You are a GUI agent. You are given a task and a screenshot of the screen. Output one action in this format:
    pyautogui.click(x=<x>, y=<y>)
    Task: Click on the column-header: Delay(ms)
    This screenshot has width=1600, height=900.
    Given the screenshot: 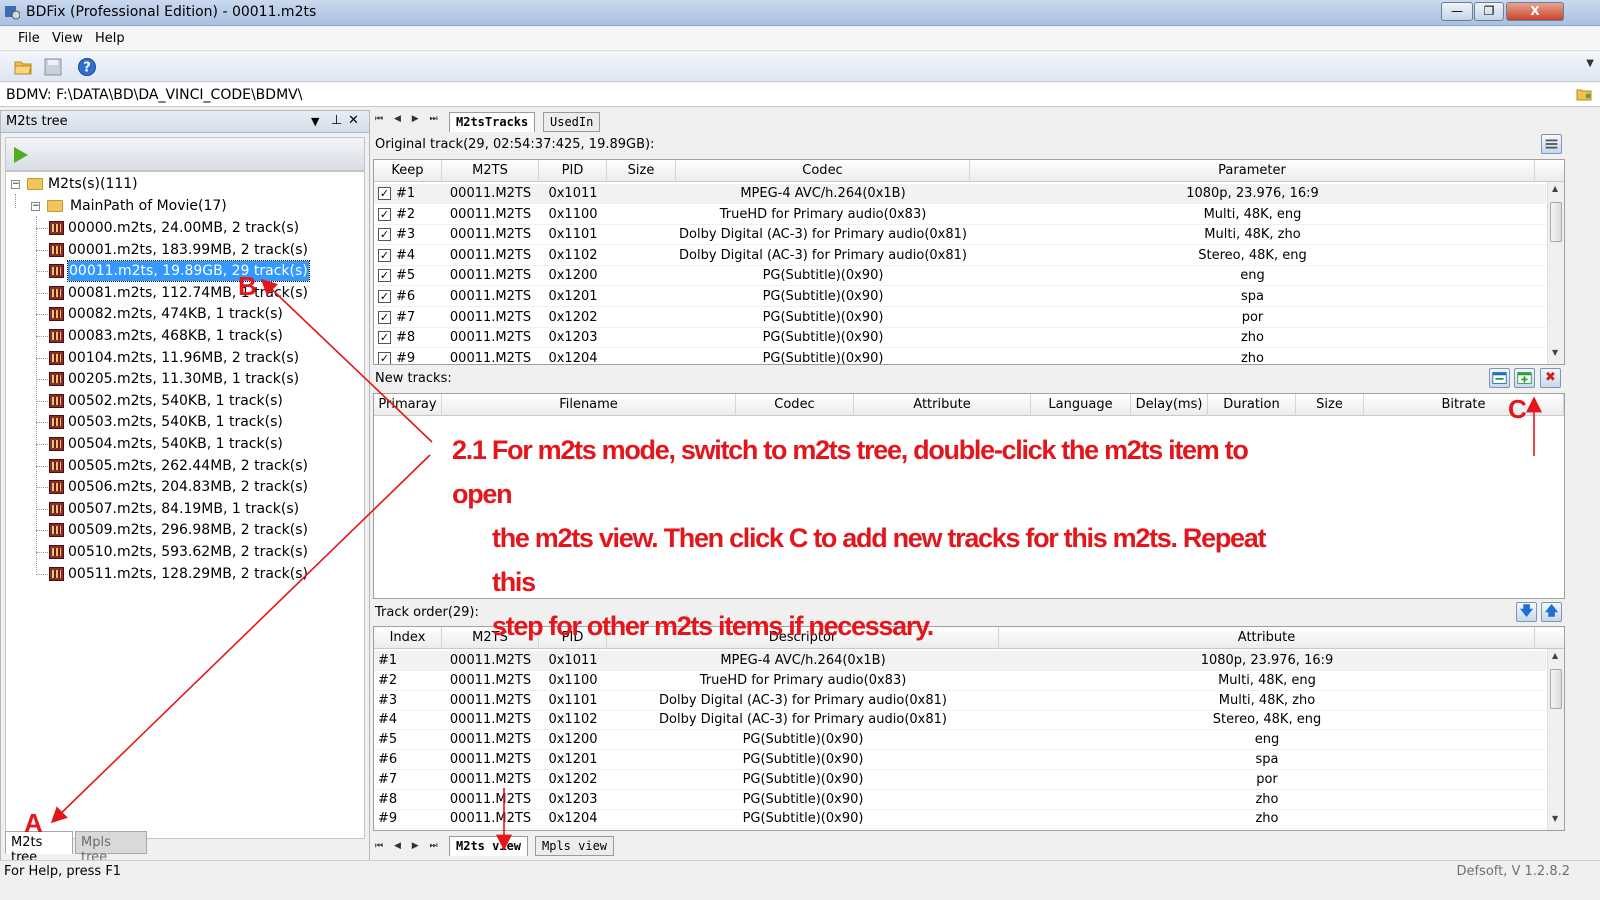 What is the action you would take?
    pyautogui.click(x=1169, y=405)
    